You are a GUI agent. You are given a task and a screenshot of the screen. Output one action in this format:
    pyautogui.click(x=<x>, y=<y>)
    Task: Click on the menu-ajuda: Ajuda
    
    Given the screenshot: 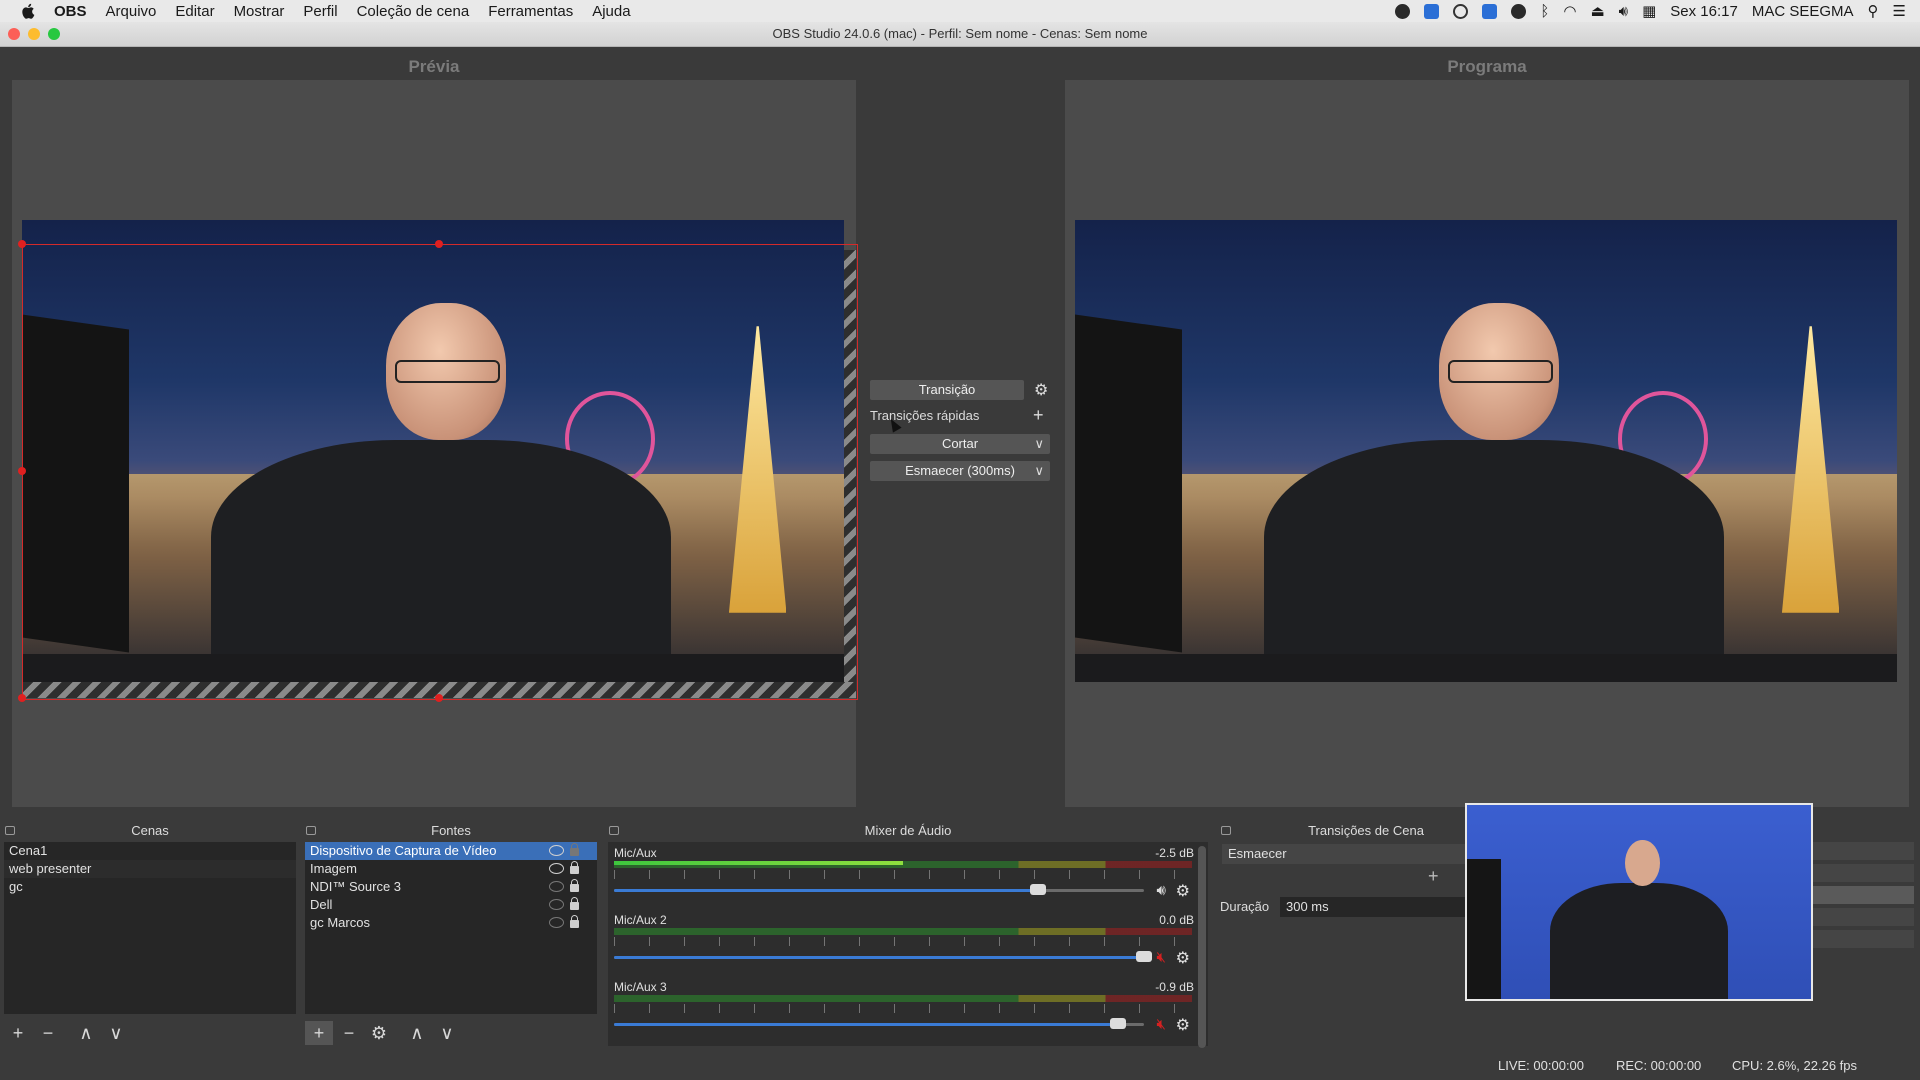 What is the action you would take?
    pyautogui.click(x=611, y=11)
    